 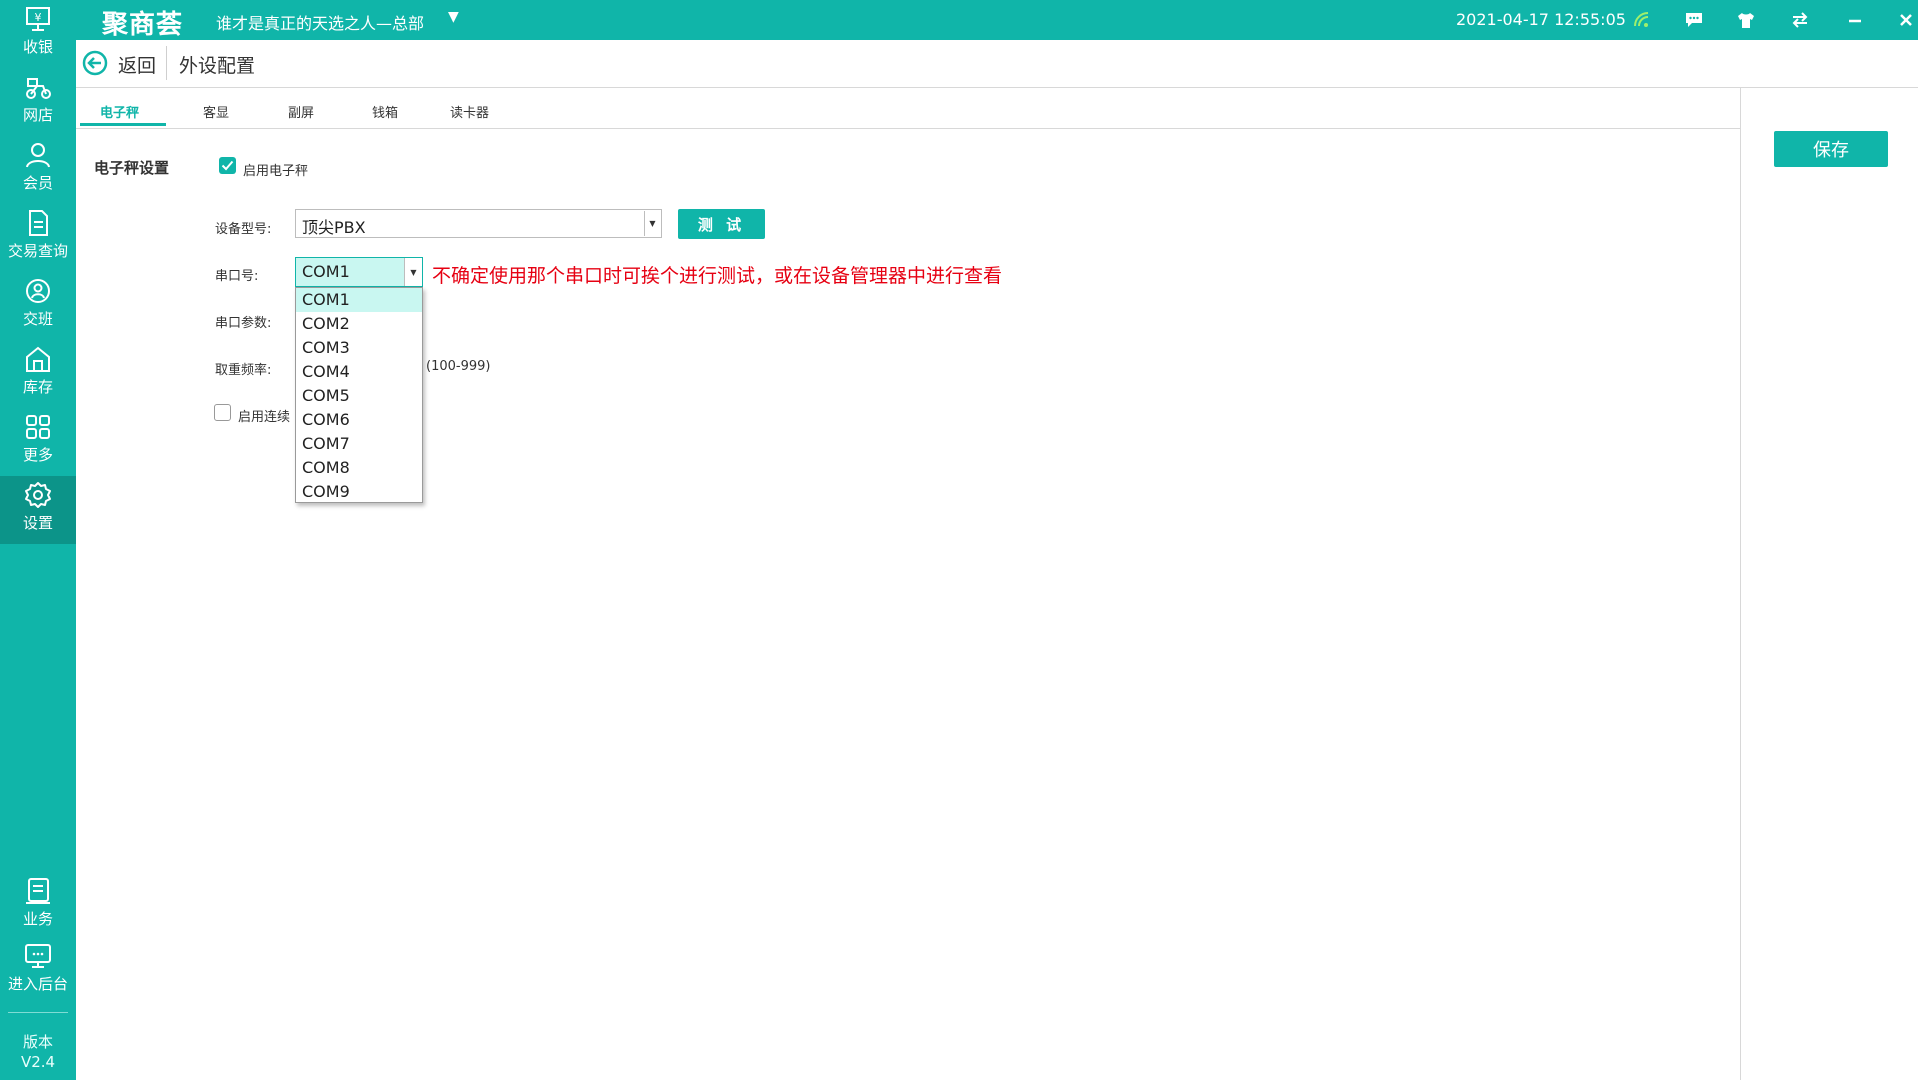 I want to click on serial-params-label: 串口参数:, so click(x=243, y=323).